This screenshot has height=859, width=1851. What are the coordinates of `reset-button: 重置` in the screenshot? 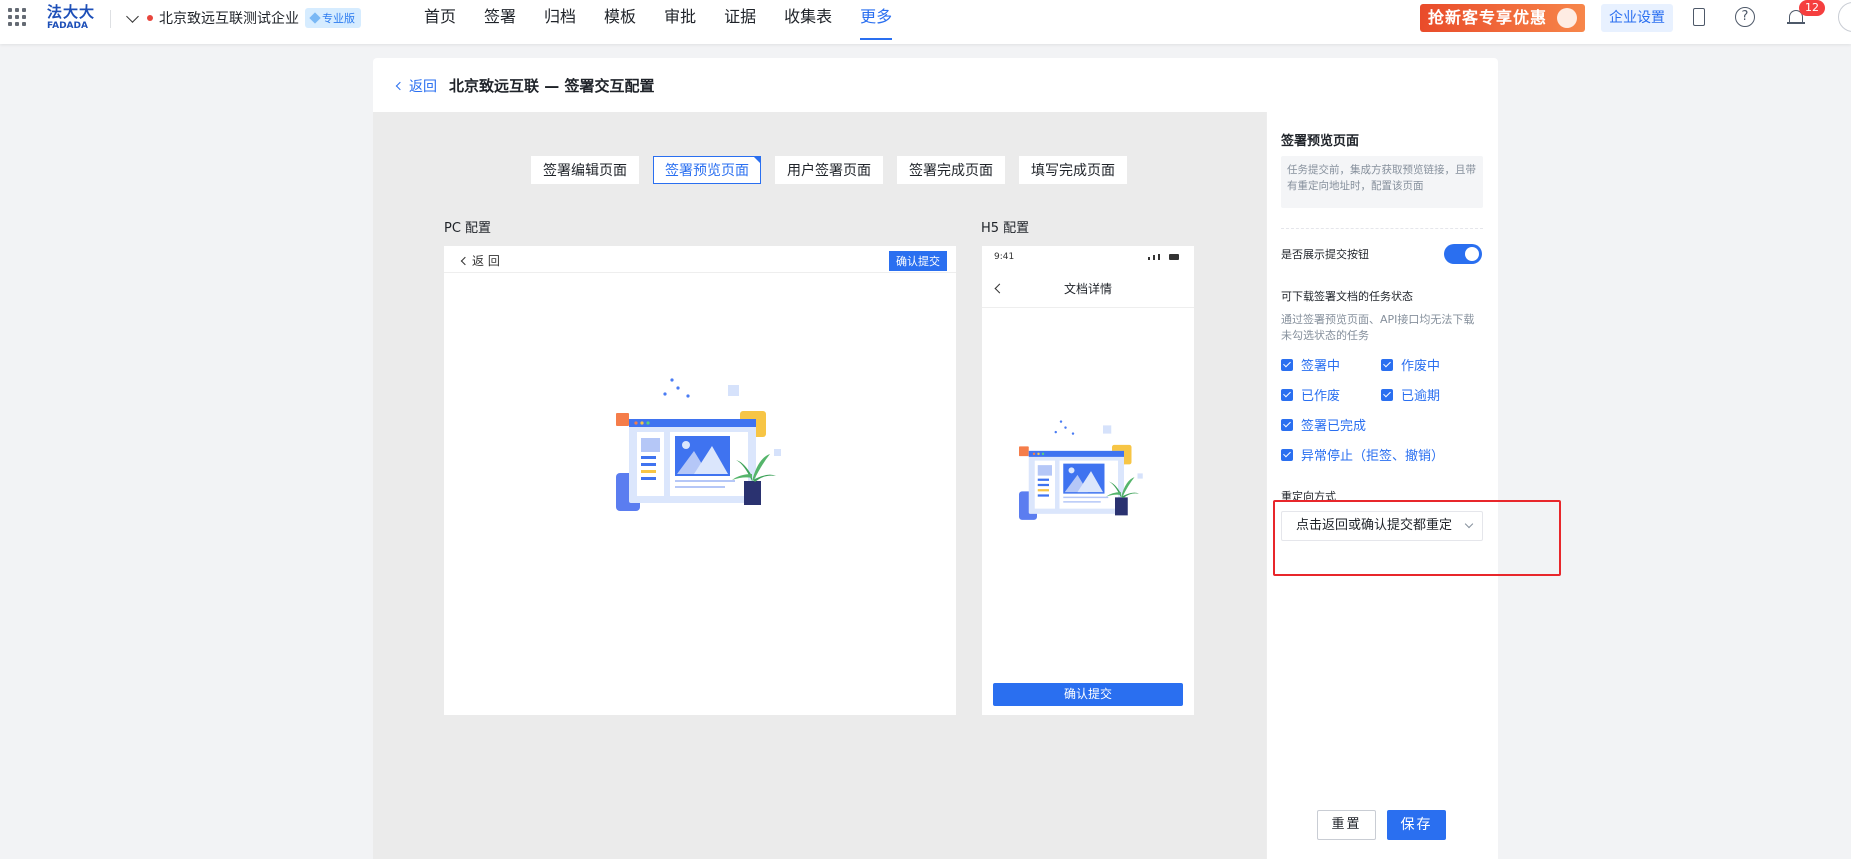 It's located at (1346, 825).